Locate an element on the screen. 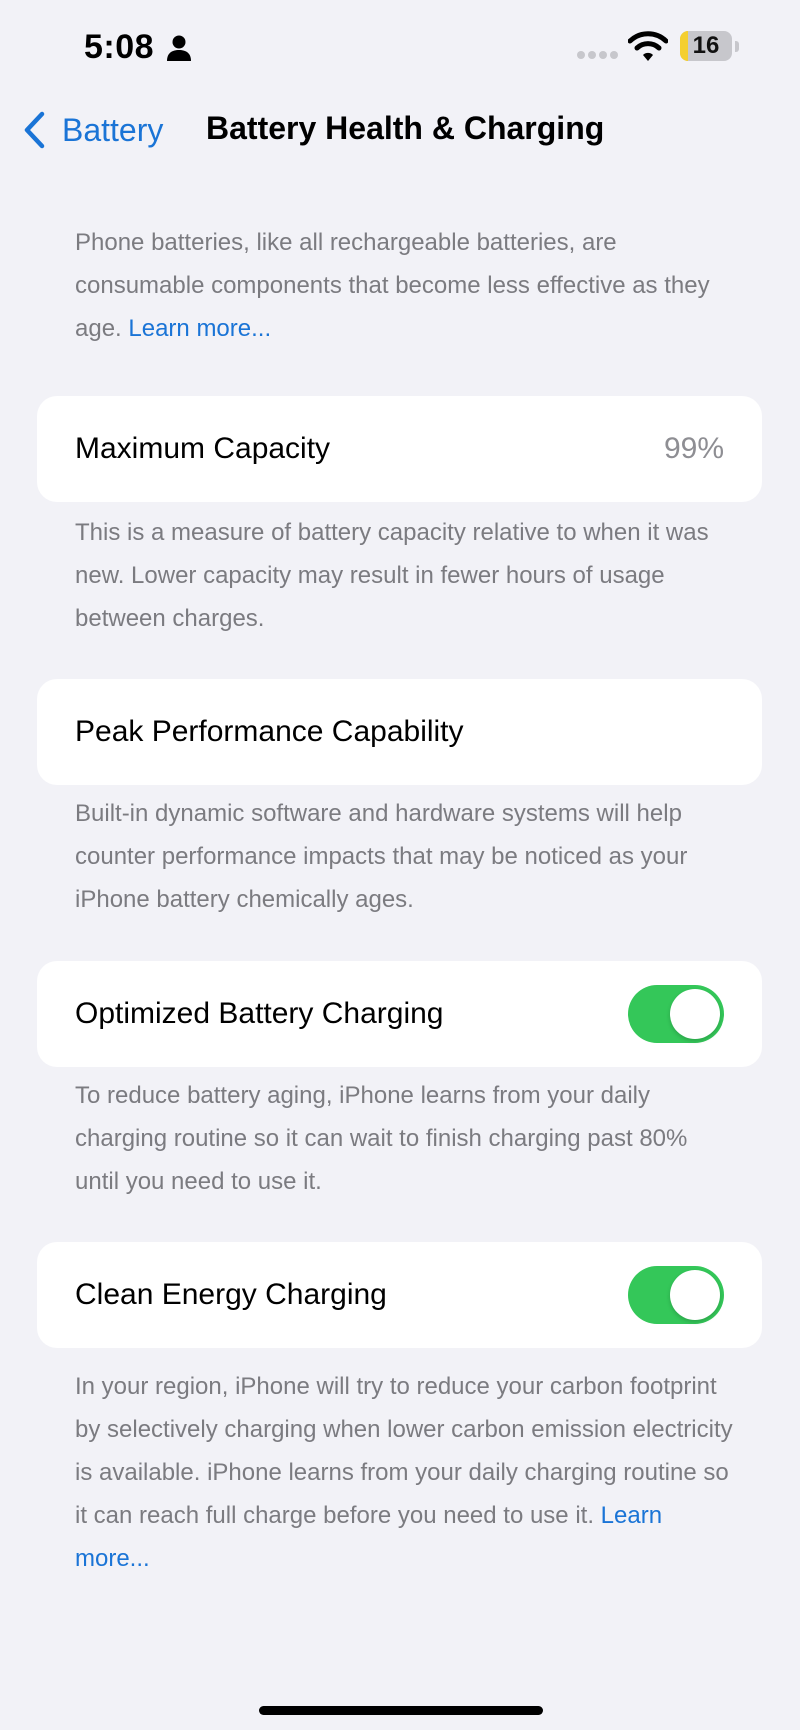 Image resolution: width=800 pixels, height=1730 pixels. page-title: Battery Health & Charging is located at coordinates (405, 128).